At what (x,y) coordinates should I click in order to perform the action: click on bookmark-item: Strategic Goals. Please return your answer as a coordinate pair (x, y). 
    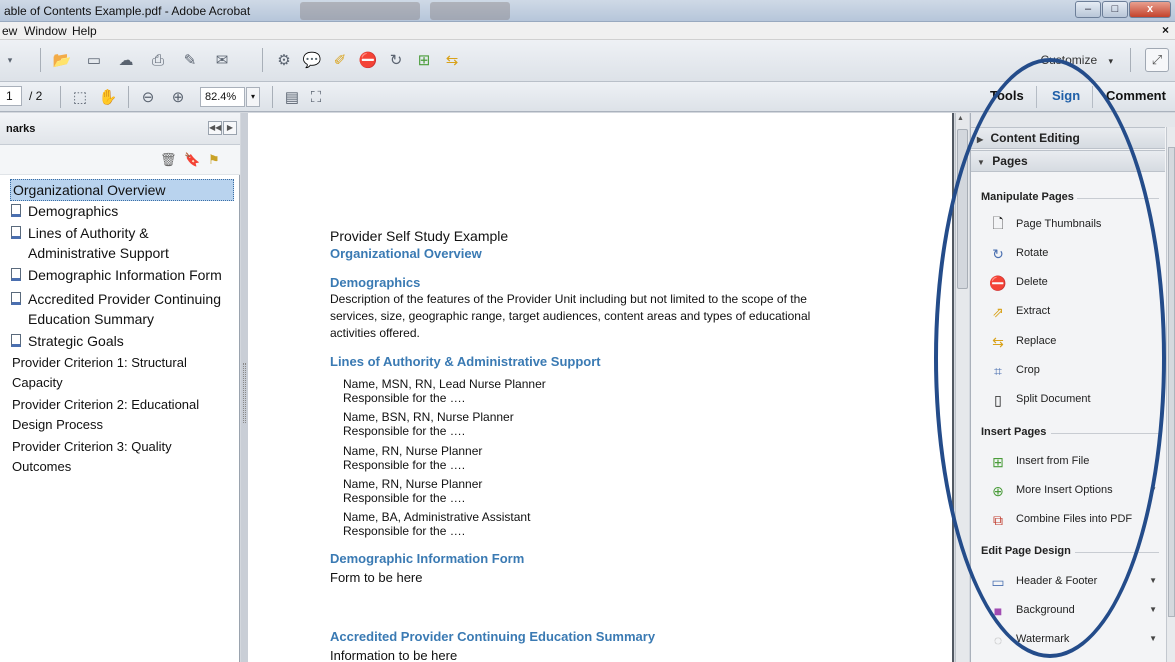
    Looking at the image, I should click on (67, 341).